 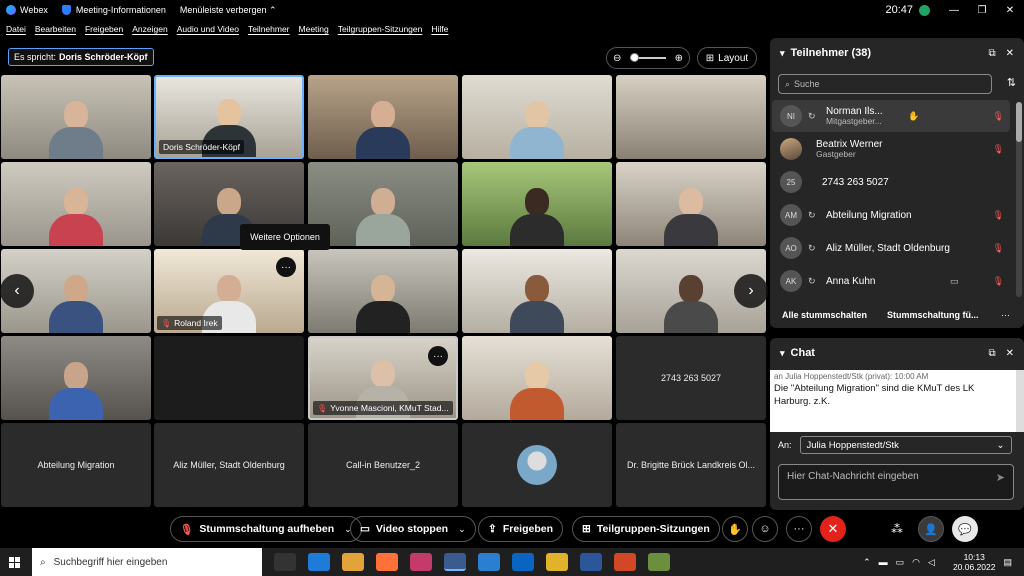 What do you see at coordinates (17, 291) in the screenshot?
I see `chevron-left-icon: ‹` at bounding box center [17, 291].